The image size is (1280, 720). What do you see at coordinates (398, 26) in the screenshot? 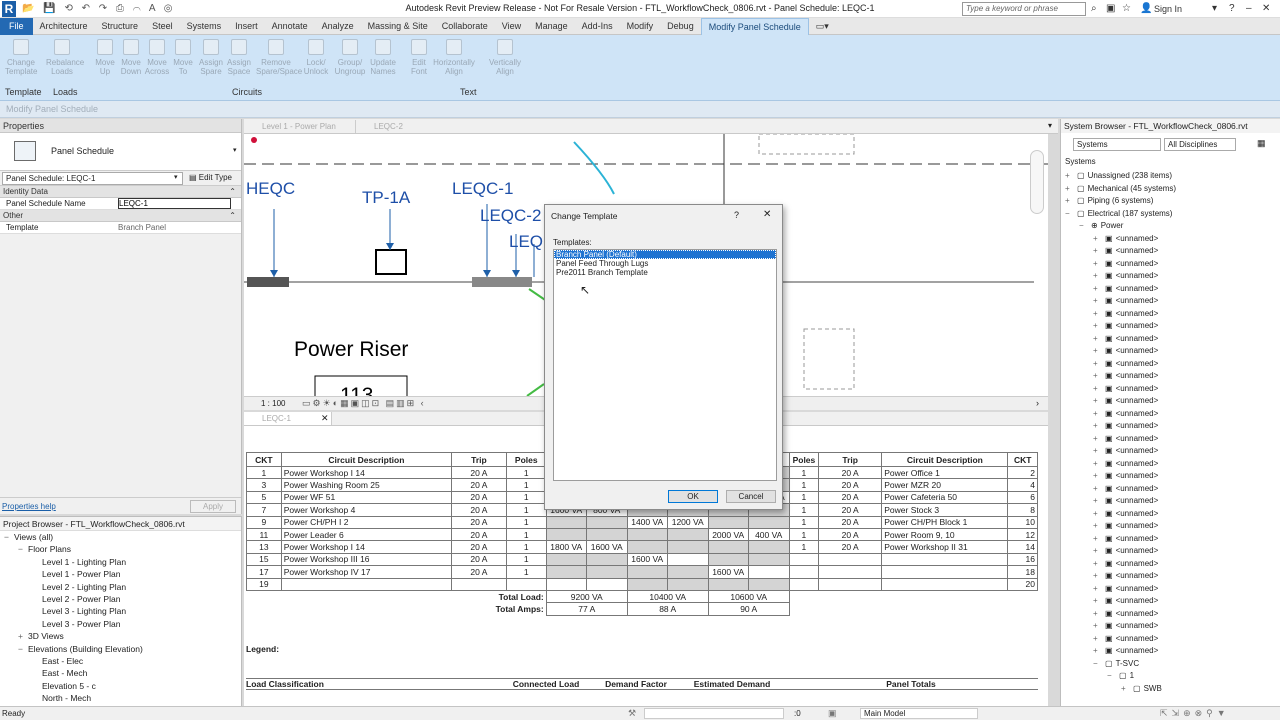
I see `tab-massing-site: Massing & Site` at bounding box center [398, 26].